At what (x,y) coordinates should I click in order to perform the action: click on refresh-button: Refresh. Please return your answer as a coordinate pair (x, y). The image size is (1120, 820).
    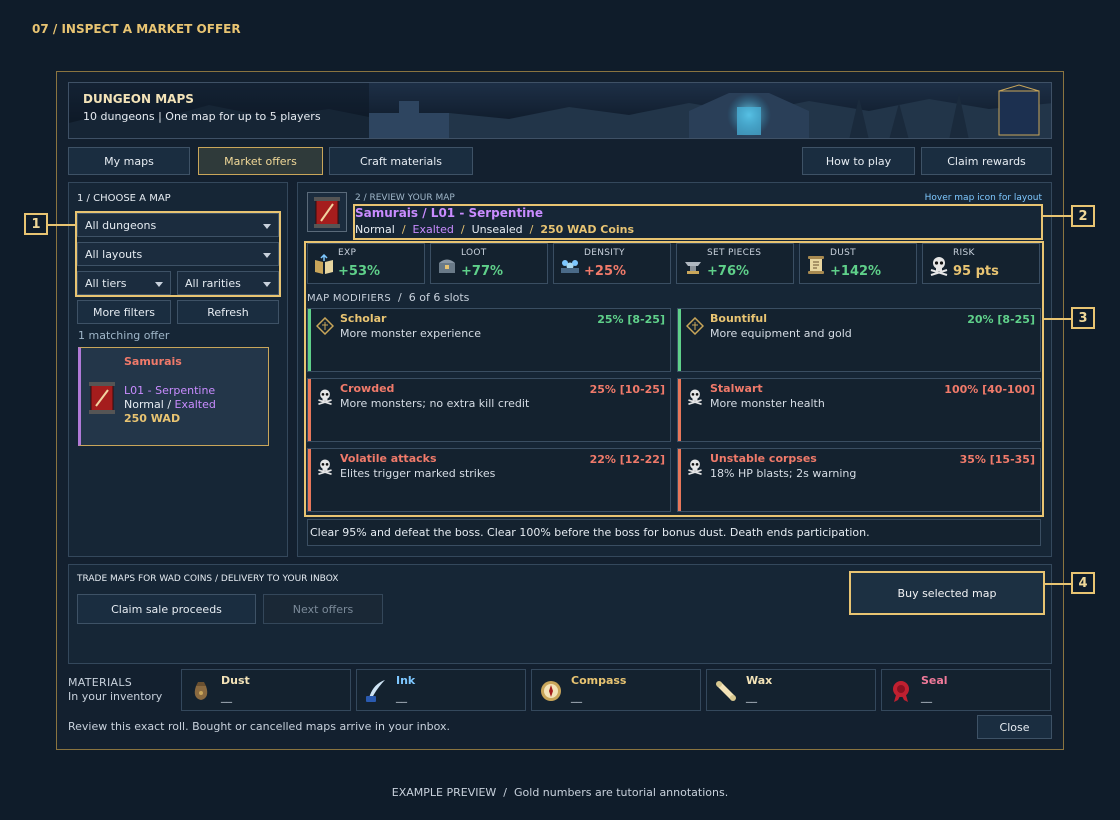
    Looking at the image, I should click on (228, 312).